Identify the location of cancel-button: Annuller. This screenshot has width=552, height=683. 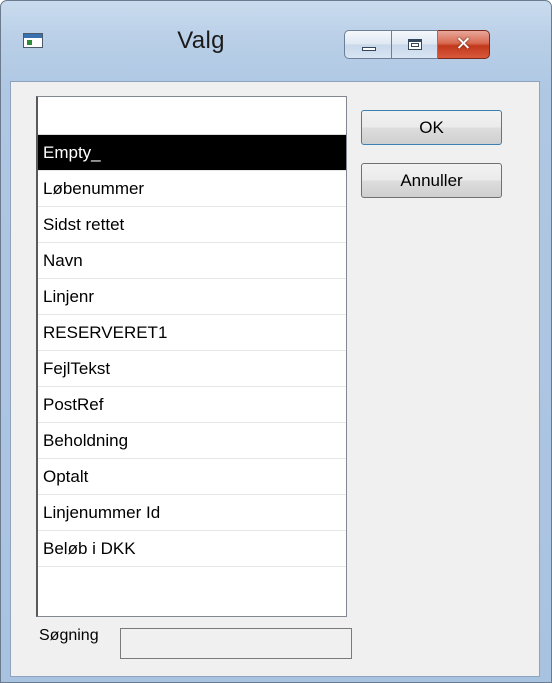
(431, 180).